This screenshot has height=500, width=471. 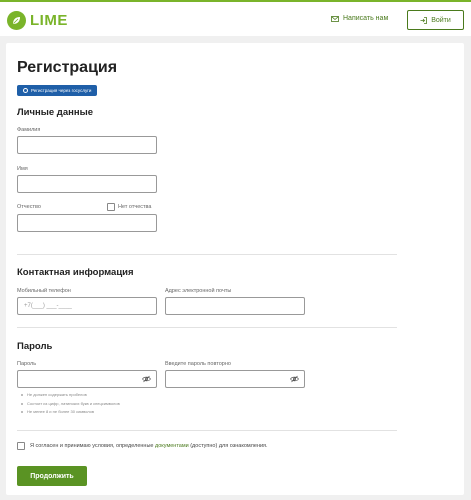 I want to click on repeat-password-input, so click(x=235, y=379).